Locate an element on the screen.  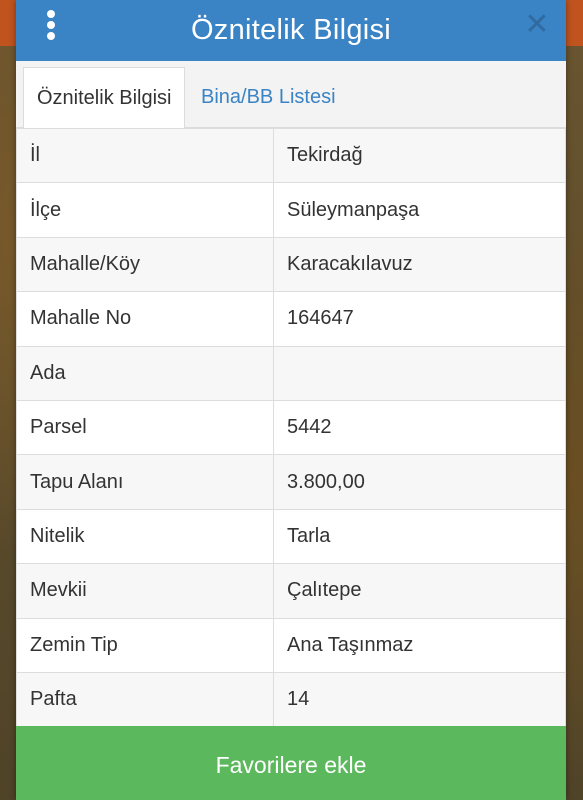
attribute-value: Karacakılavuz is located at coordinates (419, 264).